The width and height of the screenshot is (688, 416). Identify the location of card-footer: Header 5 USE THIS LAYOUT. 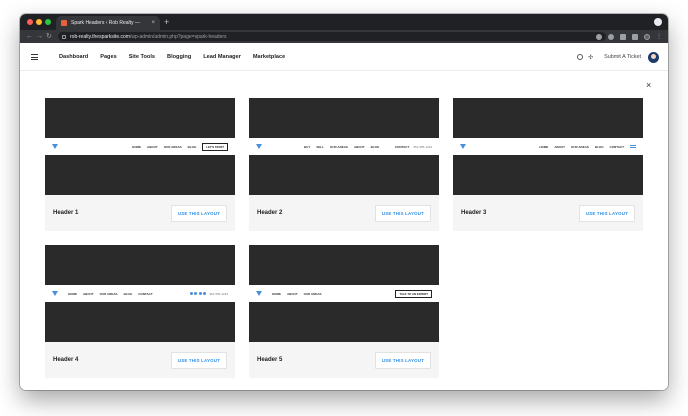
(344, 360).